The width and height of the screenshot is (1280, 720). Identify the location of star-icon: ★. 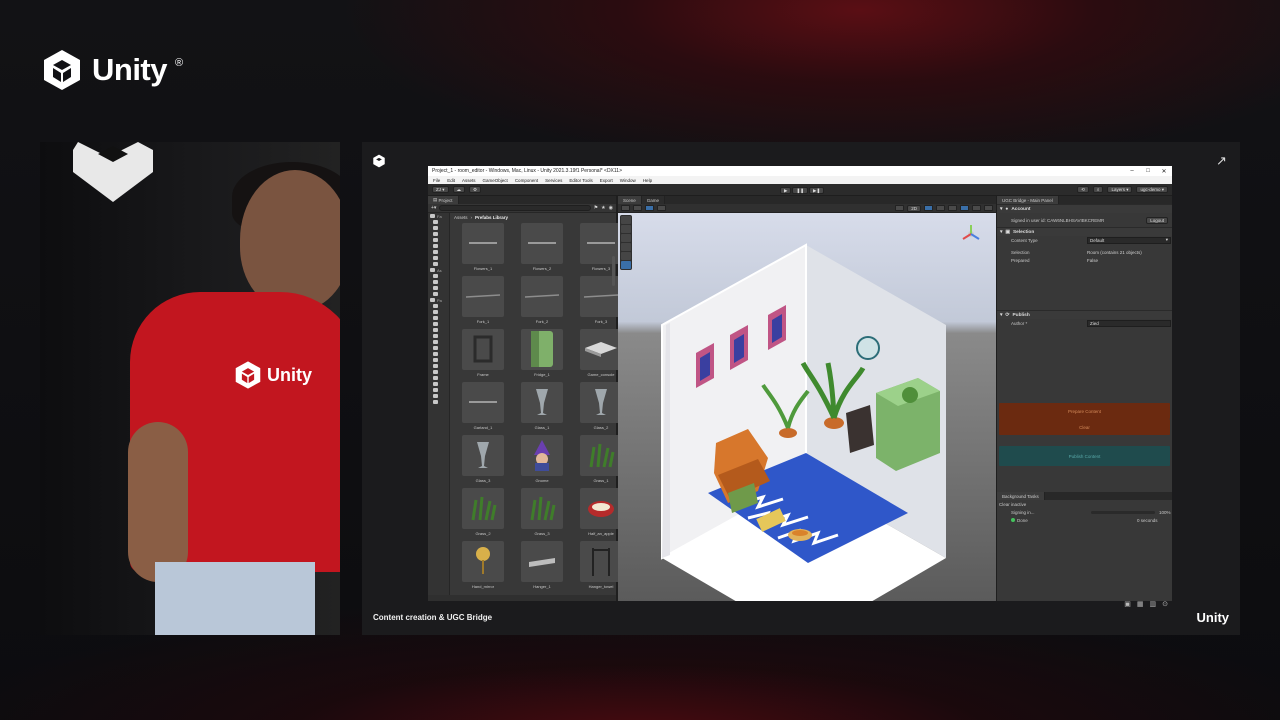
(603, 208).